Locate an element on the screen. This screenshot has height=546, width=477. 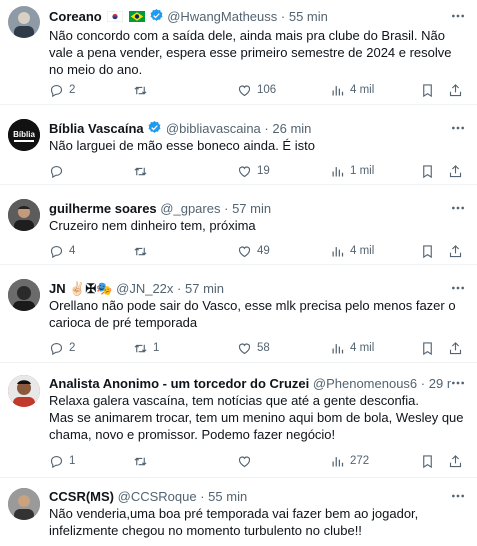
retweet-button: 1 is located at coordinates (146, 348).